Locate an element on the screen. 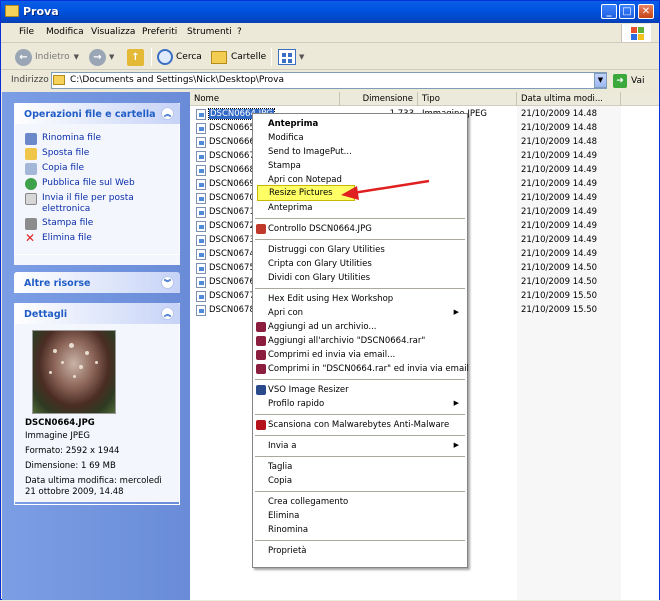 This screenshot has height=601, width=660. menu-file: File is located at coordinates (26, 32).